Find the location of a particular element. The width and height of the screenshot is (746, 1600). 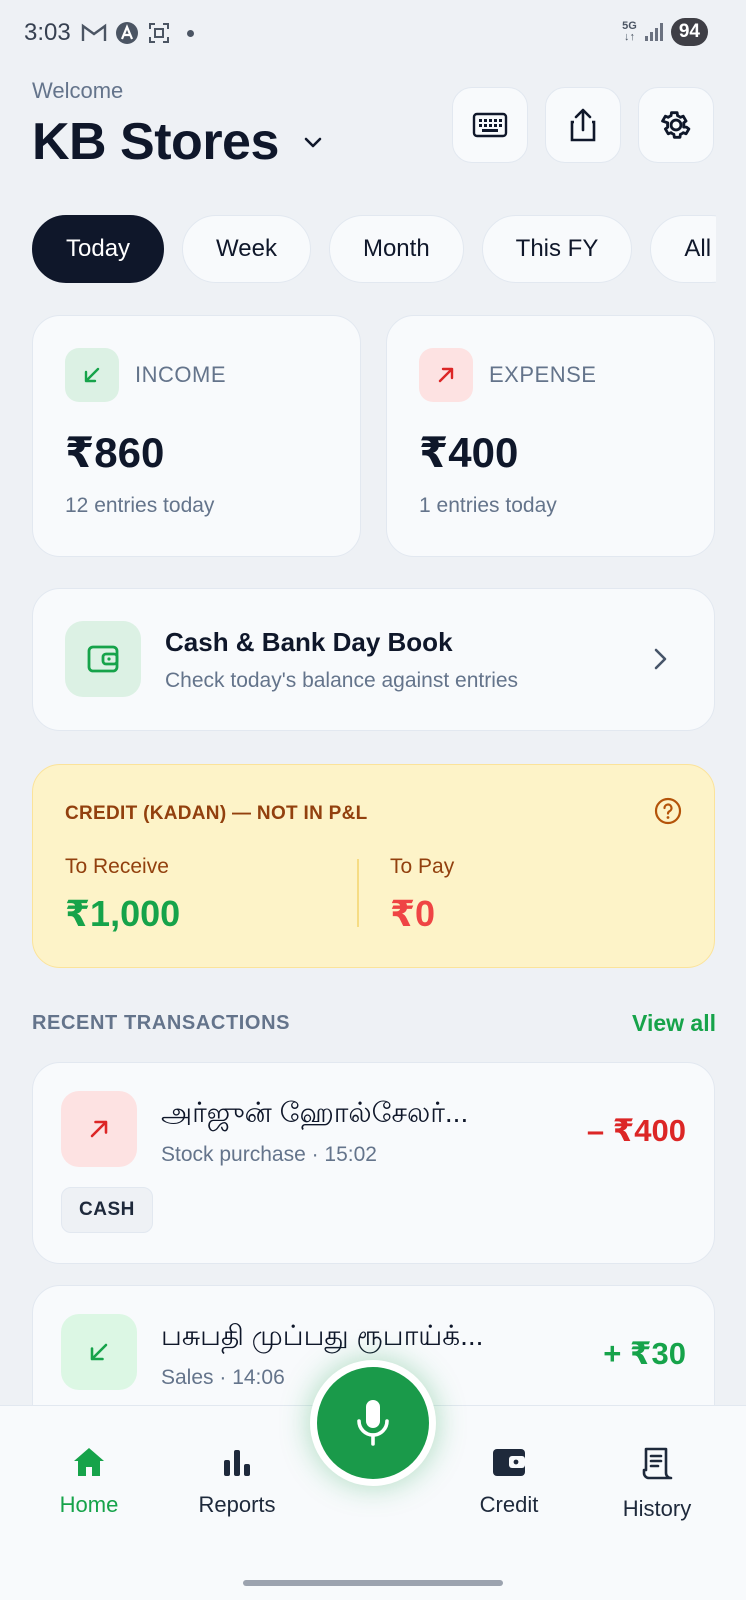

divider is located at coordinates (358, 893).